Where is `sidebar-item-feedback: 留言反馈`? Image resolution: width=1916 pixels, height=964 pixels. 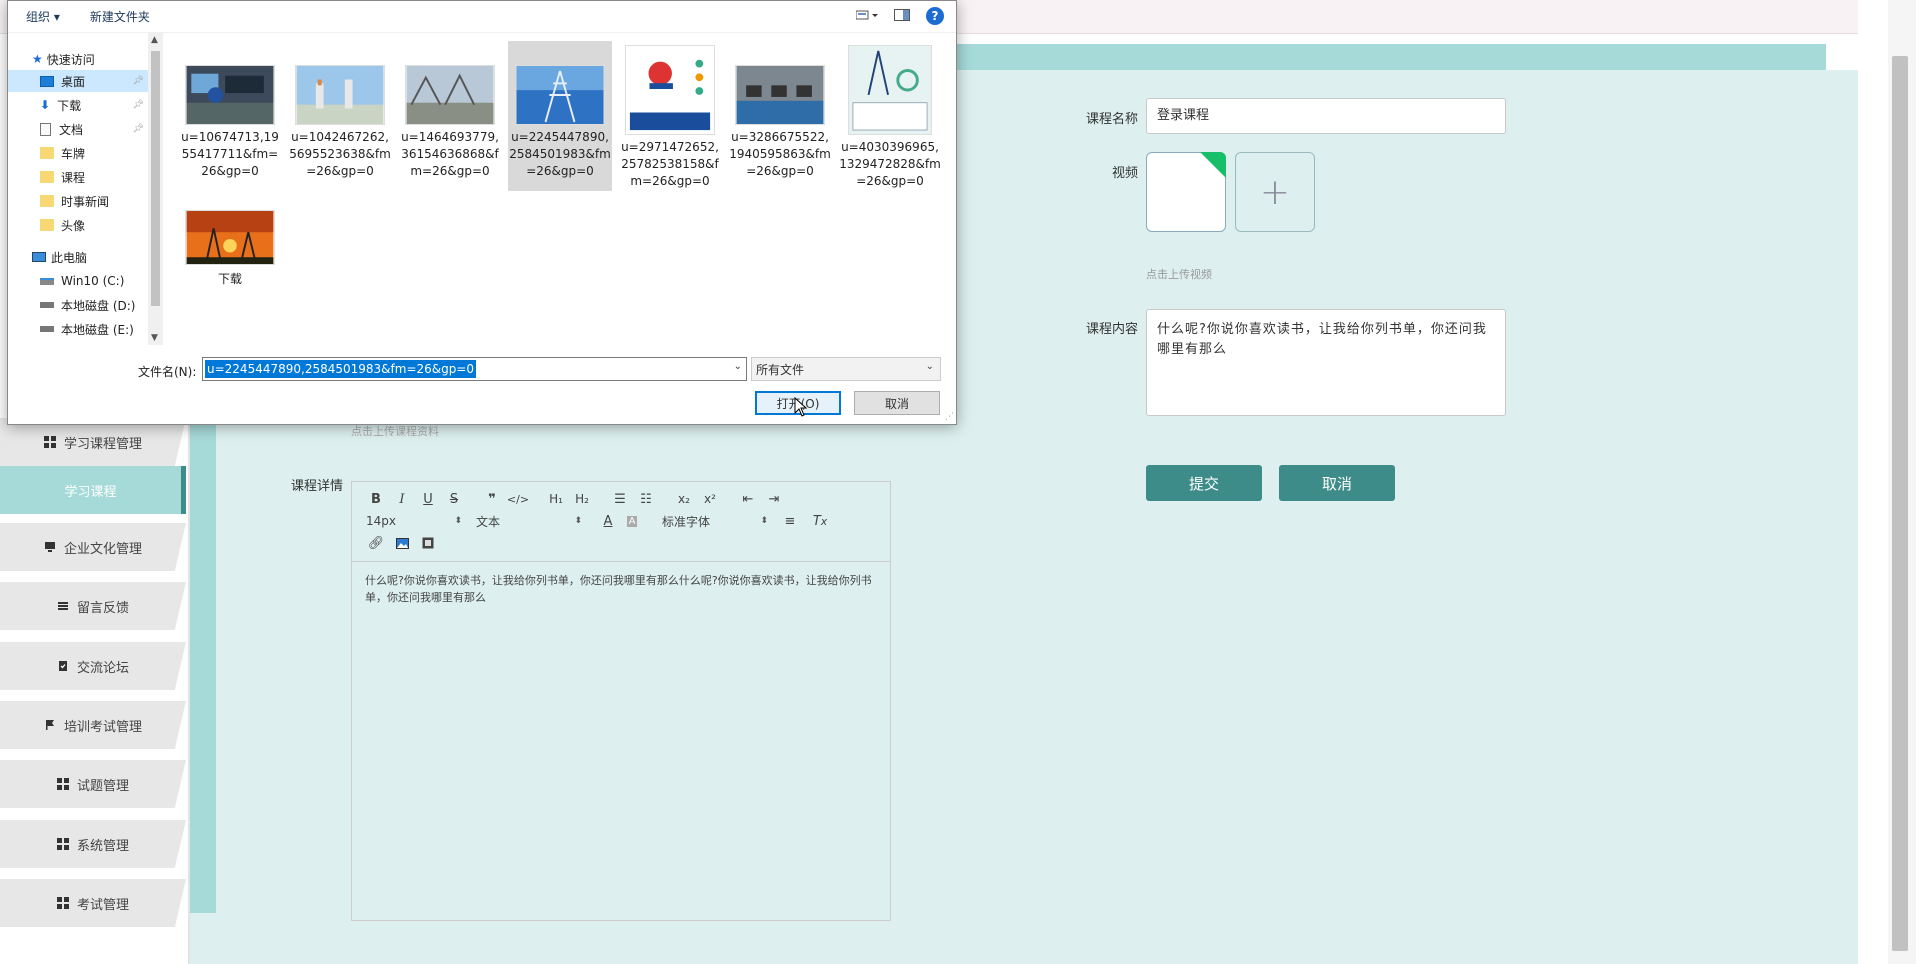 sidebar-item-feedback: 留言反馈 is located at coordinates (93, 606).